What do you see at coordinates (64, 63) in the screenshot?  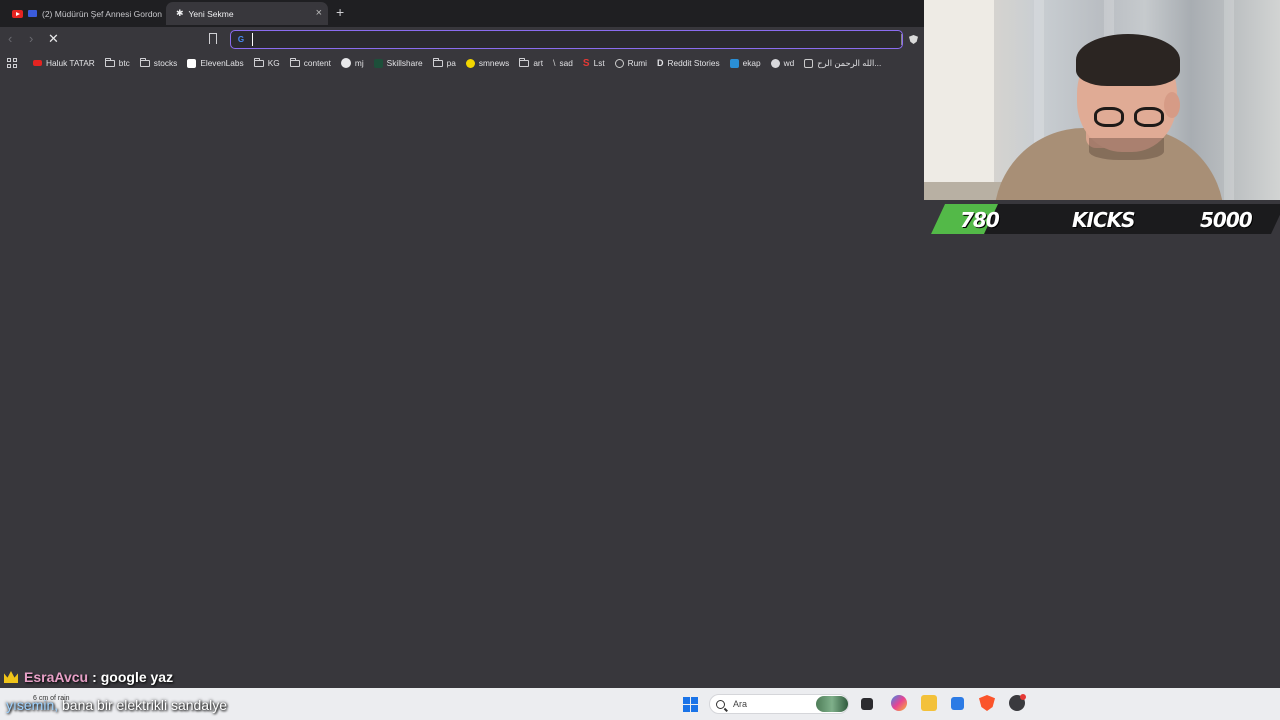 I see `bookmark-haluk-tatar: Haluk TATAR` at bounding box center [64, 63].